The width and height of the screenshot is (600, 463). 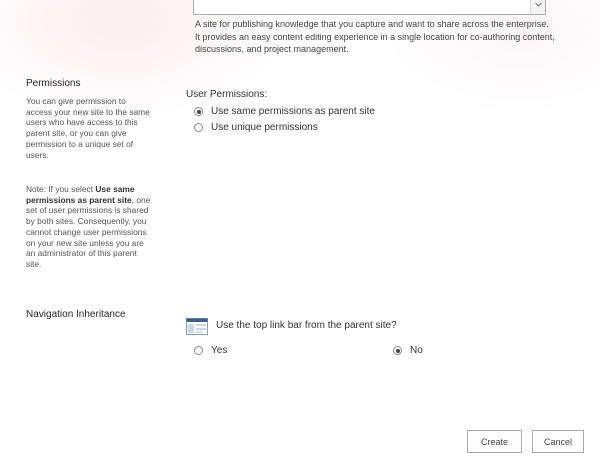 What do you see at coordinates (293, 111) in the screenshot?
I see `radio-same-permissions-label: Use same permissions as parent site` at bounding box center [293, 111].